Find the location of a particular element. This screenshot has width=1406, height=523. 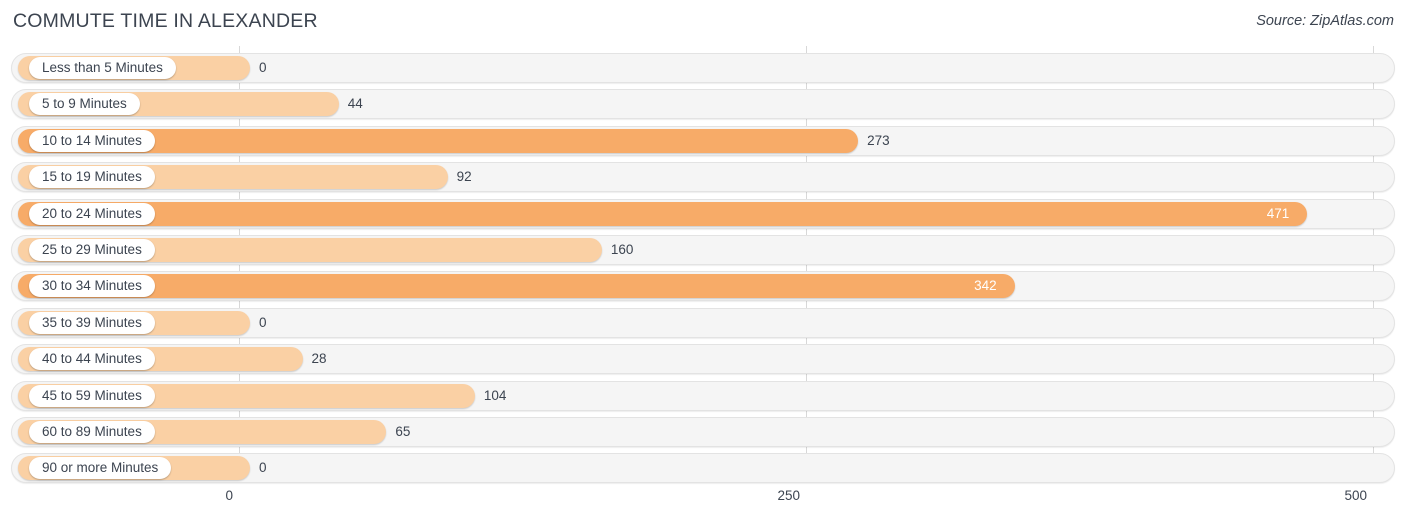

bar-row: 15 to 19 Minutes 92 is located at coordinates (703, 177).